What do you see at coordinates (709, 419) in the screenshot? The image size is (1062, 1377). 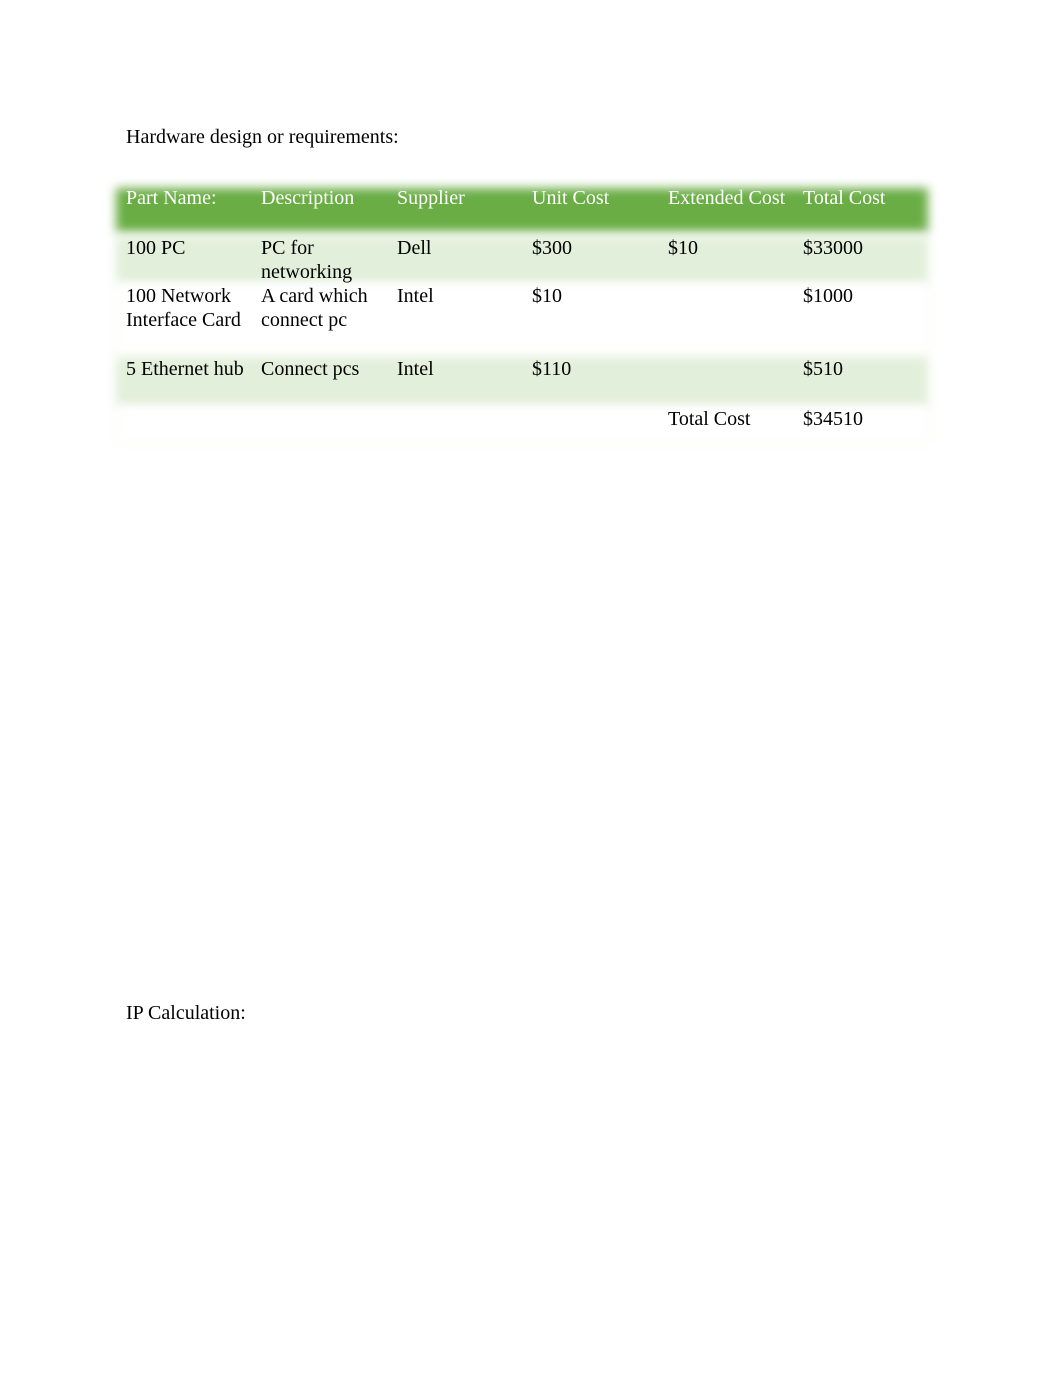 I see `total-cost-label: Total Cost` at bounding box center [709, 419].